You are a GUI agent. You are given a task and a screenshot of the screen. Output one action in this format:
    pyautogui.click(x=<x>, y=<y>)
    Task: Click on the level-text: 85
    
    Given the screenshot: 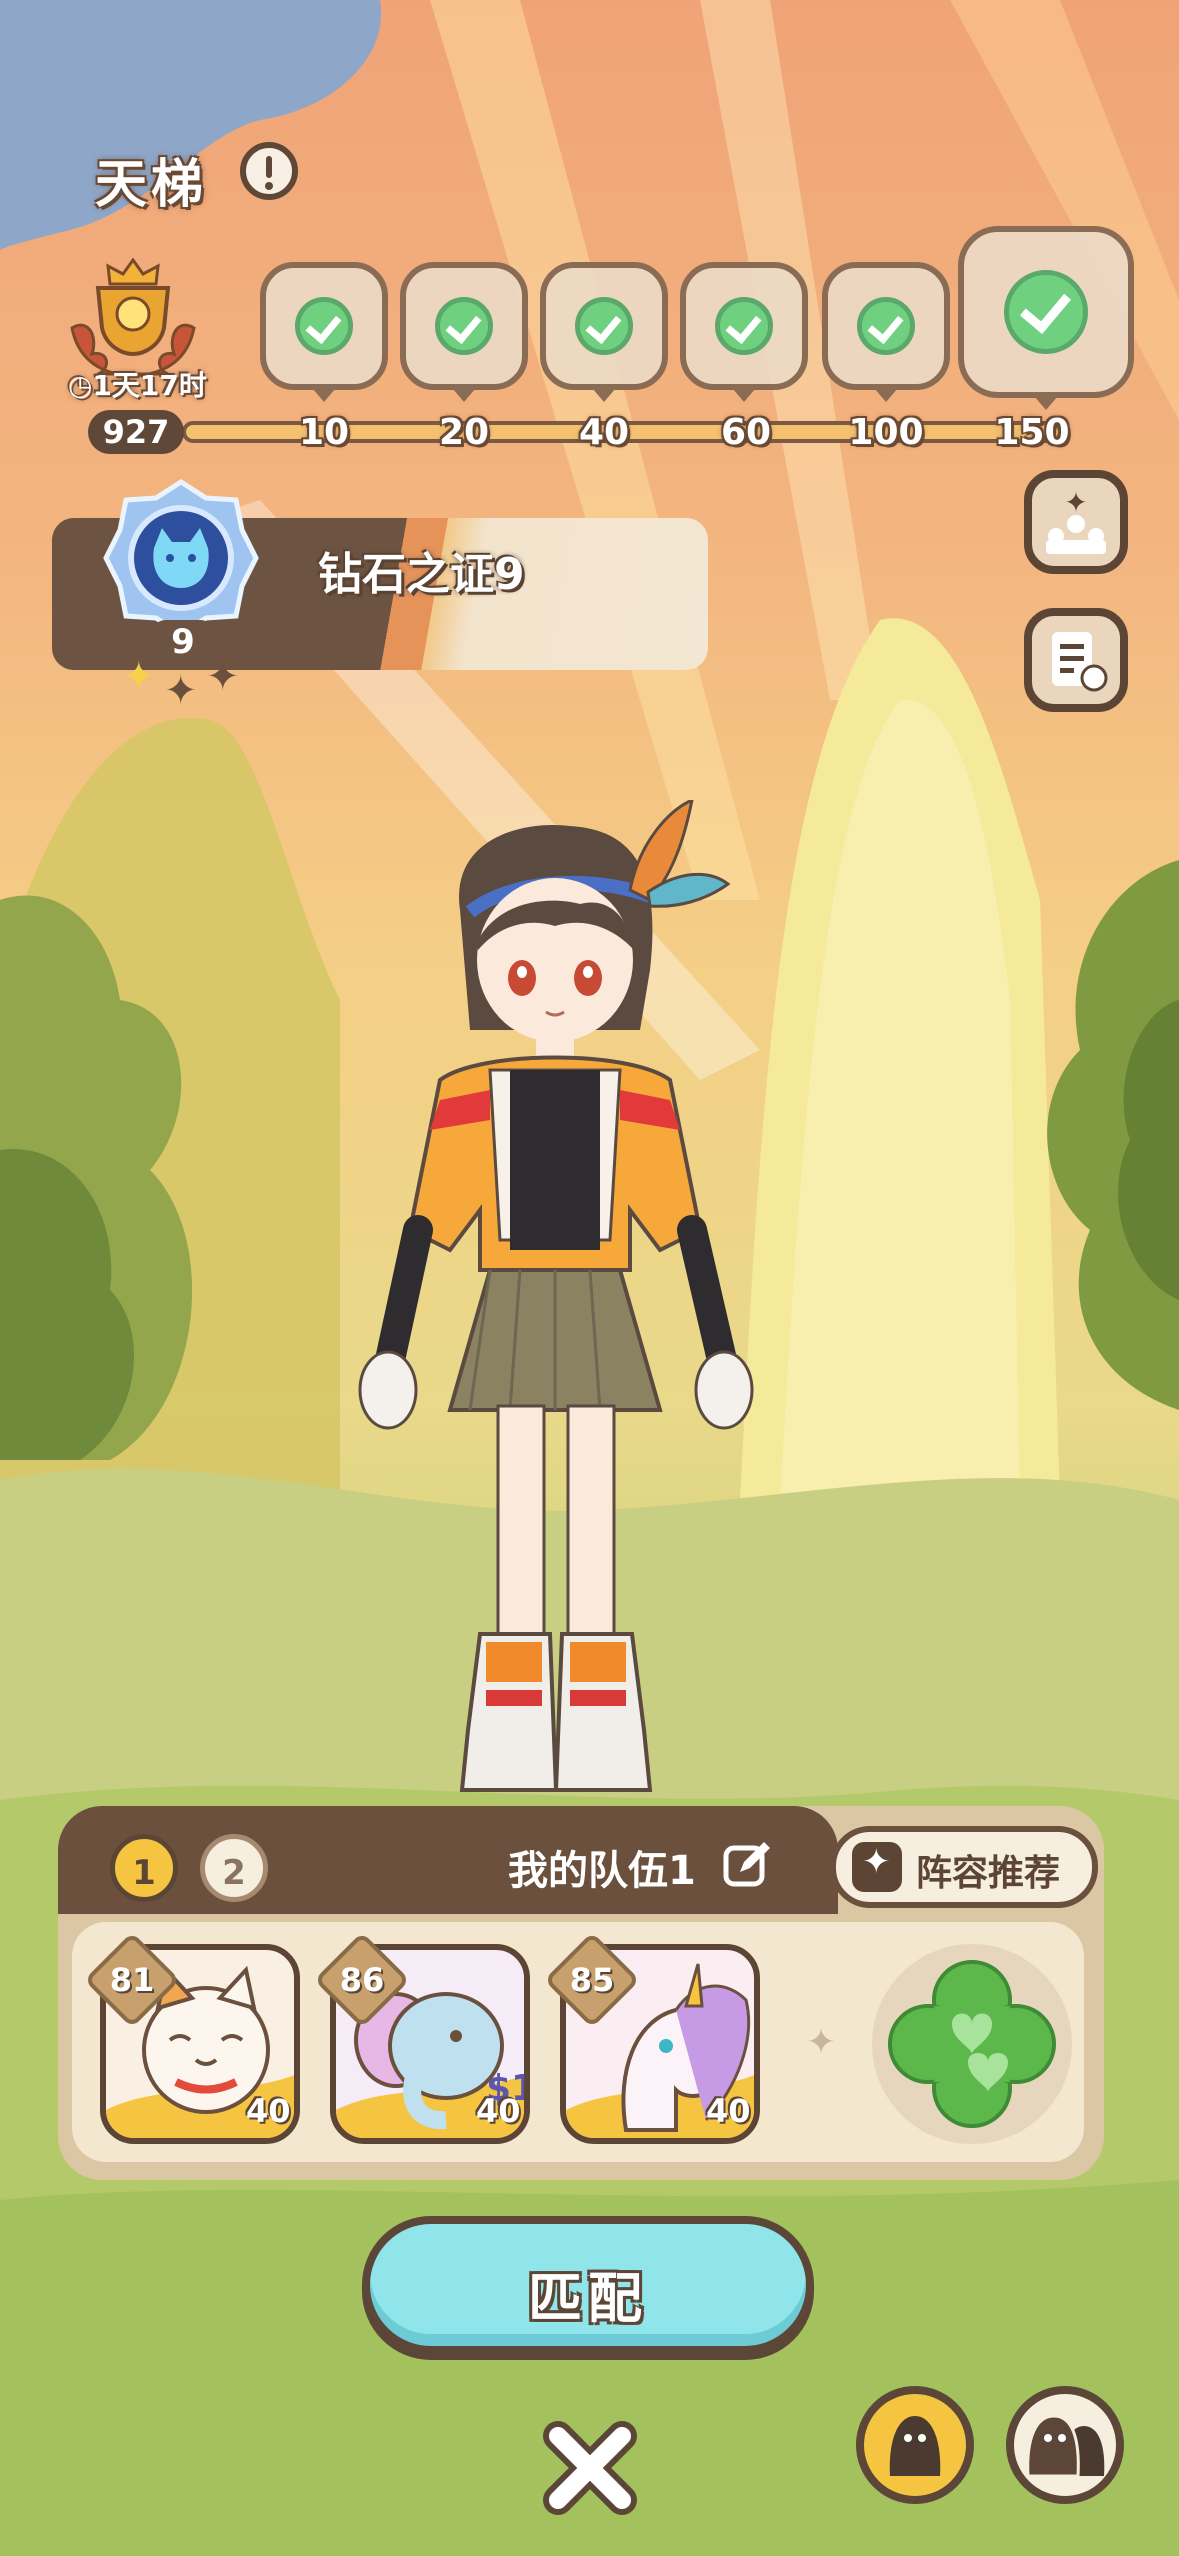 What is the action you would take?
    pyautogui.click(x=592, y=1980)
    